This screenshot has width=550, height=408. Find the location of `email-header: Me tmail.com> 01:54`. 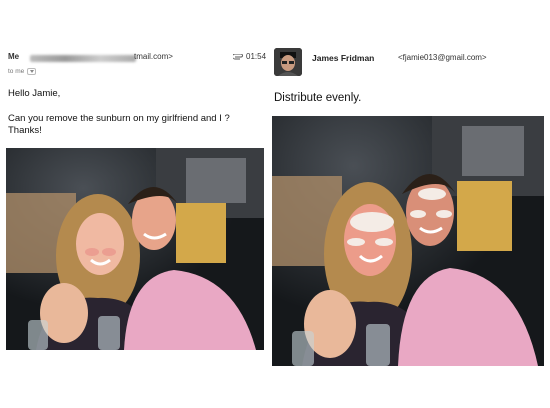

email-header: Me tmail.com> 01:54 is located at coordinates (137, 59).